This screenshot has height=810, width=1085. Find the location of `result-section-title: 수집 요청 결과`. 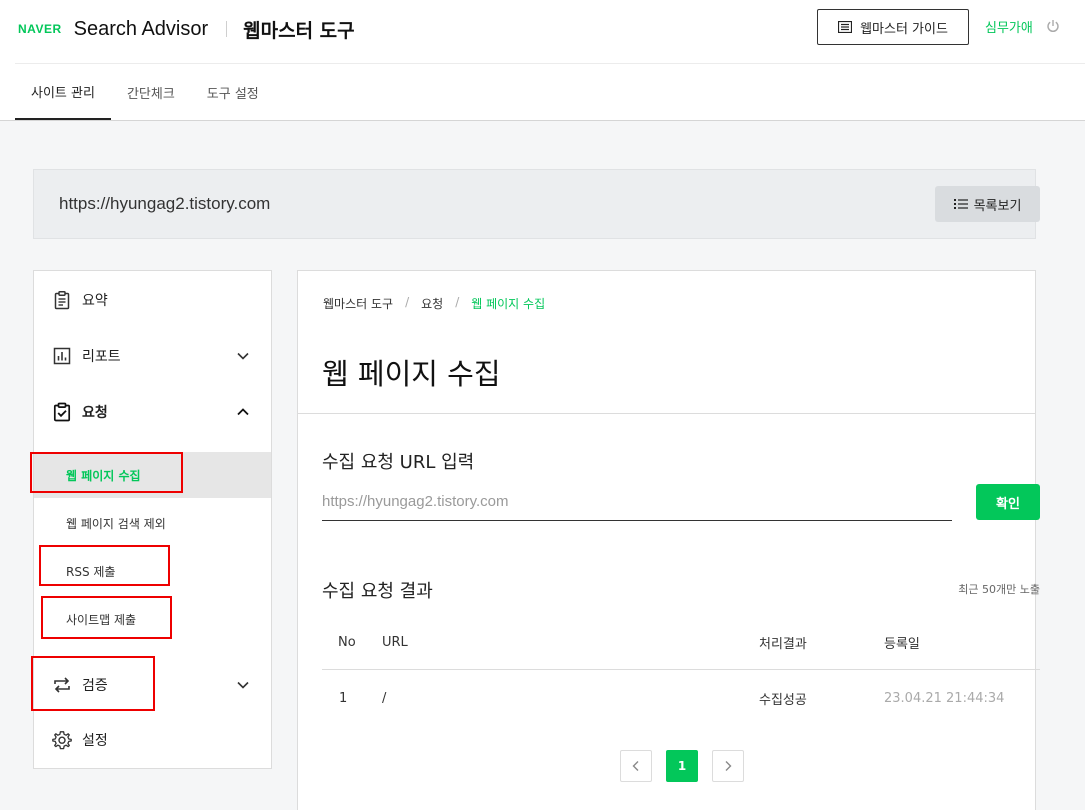

result-section-title: 수집 요청 결과 is located at coordinates (377, 591).